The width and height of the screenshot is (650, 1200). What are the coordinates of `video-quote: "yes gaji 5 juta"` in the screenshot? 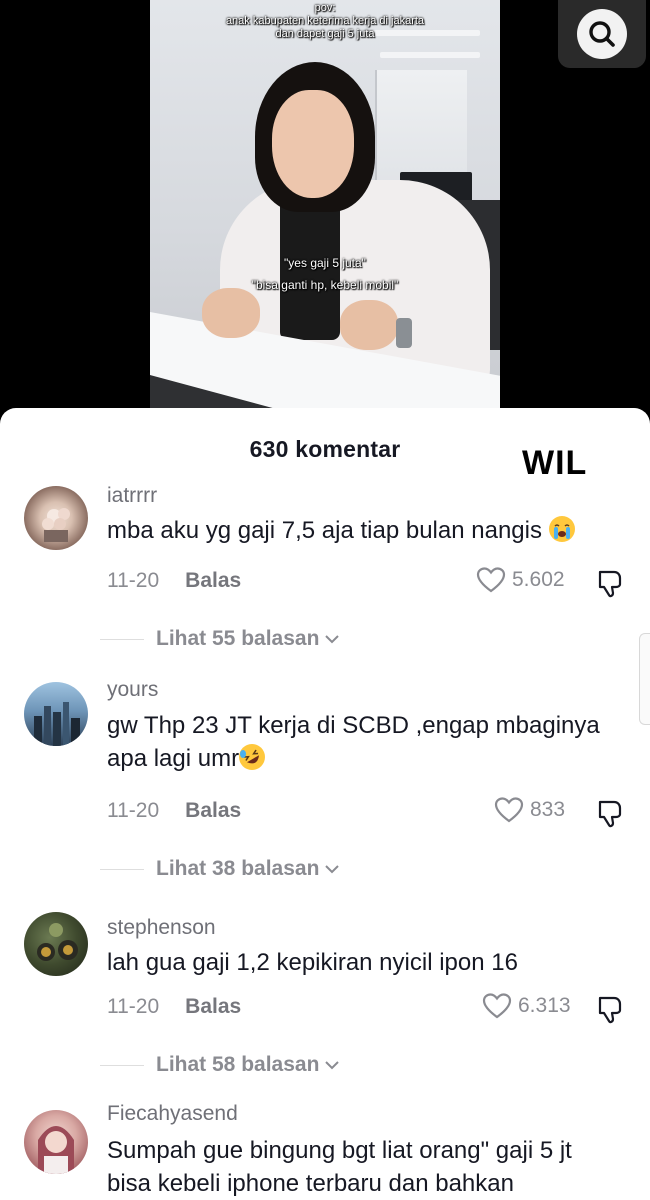 It's located at (325, 263).